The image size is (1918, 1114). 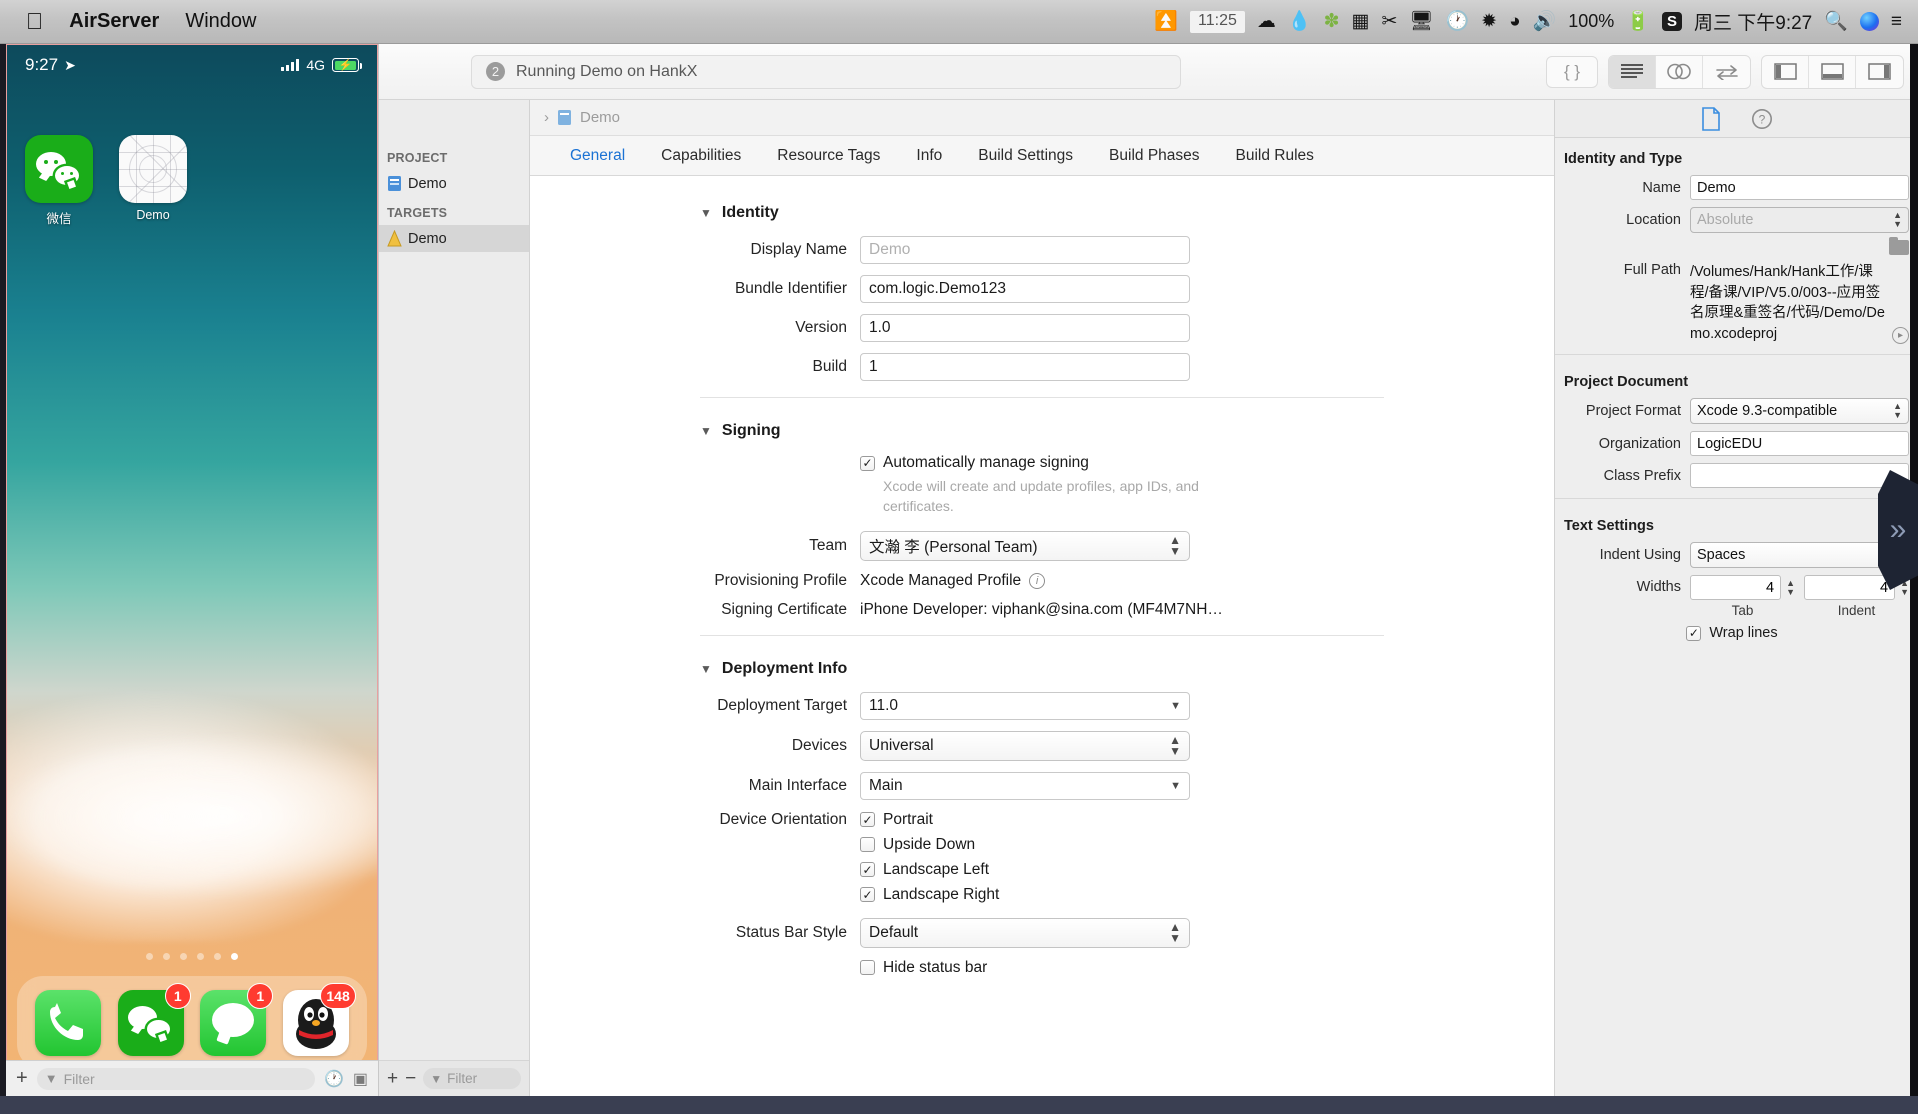 I want to click on display-name-input: Demo, so click(x=1025, y=250).